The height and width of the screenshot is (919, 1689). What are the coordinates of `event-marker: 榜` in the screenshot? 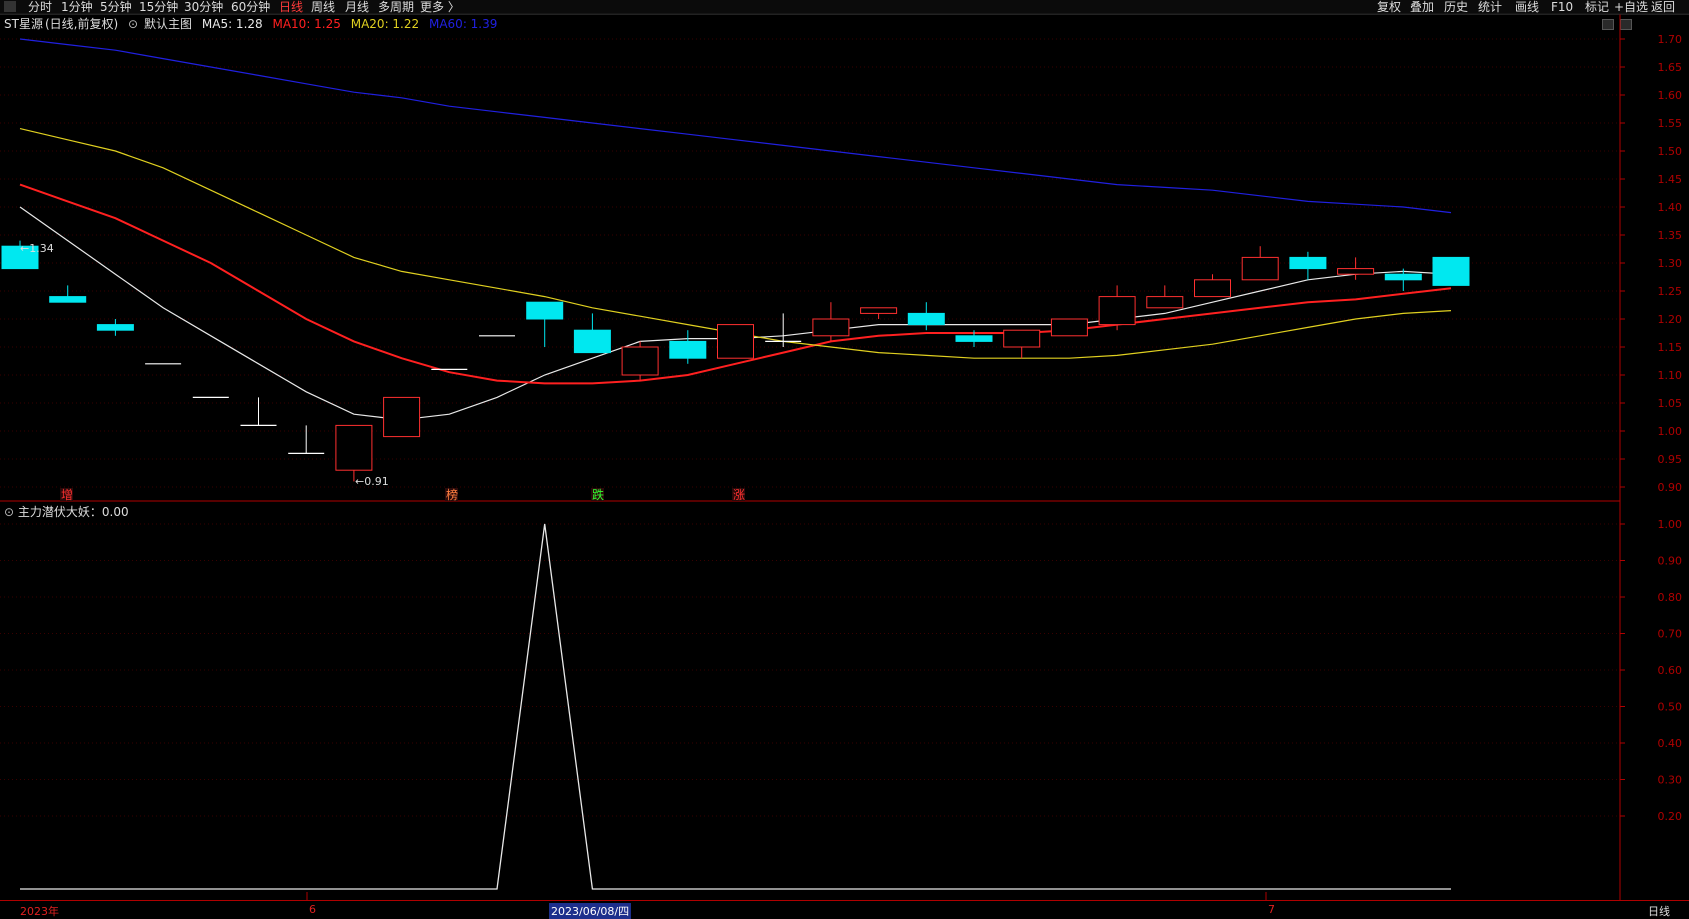 It's located at (452, 494).